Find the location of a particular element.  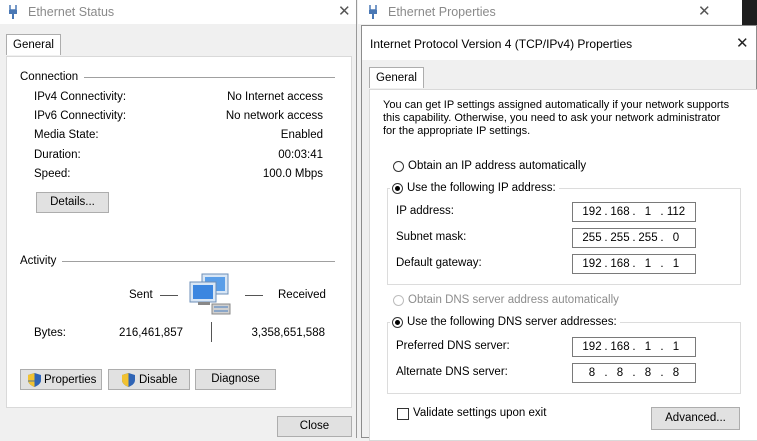

obtain-ip-auto-label: Obtain an IP address automatically is located at coordinates (497, 166).